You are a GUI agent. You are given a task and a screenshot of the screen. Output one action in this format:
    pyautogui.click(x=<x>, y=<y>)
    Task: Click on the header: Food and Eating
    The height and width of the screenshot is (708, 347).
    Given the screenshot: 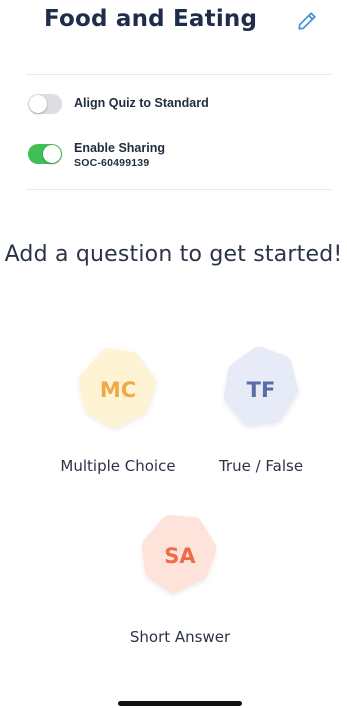 What is the action you would take?
    pyautogui.click(x=173, y=22)
    